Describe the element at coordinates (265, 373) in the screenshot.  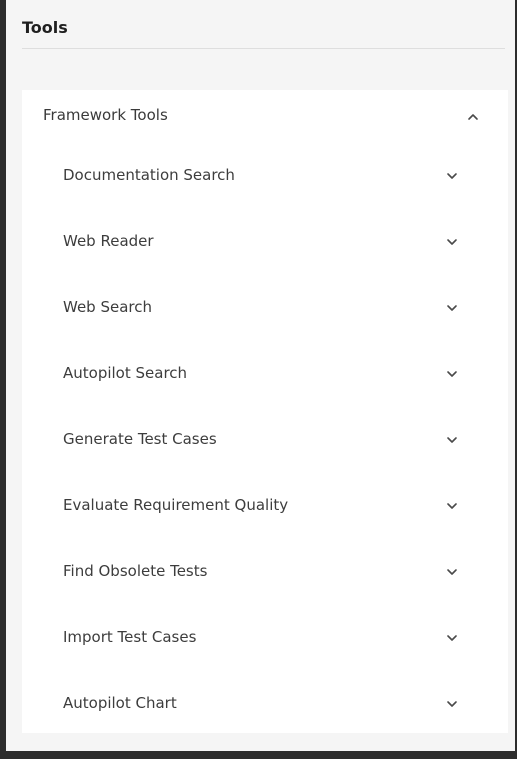
I see `tool-item-autopilot-search: Autopilot Search` at that location.